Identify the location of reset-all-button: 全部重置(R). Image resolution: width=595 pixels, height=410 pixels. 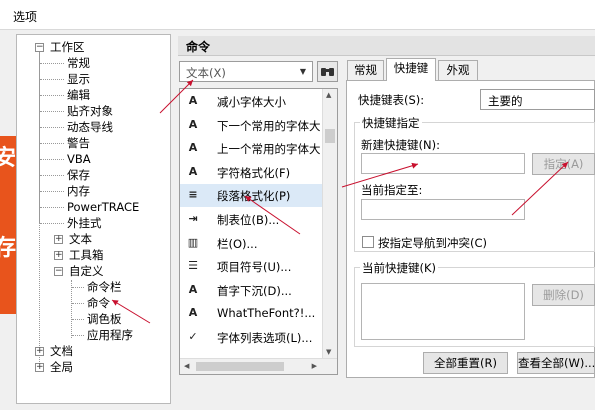
(465, 363).